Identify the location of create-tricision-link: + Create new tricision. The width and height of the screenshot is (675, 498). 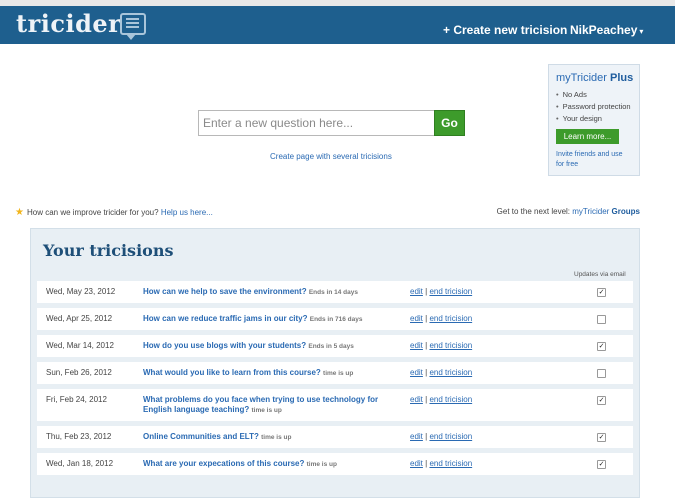
(505, 30).